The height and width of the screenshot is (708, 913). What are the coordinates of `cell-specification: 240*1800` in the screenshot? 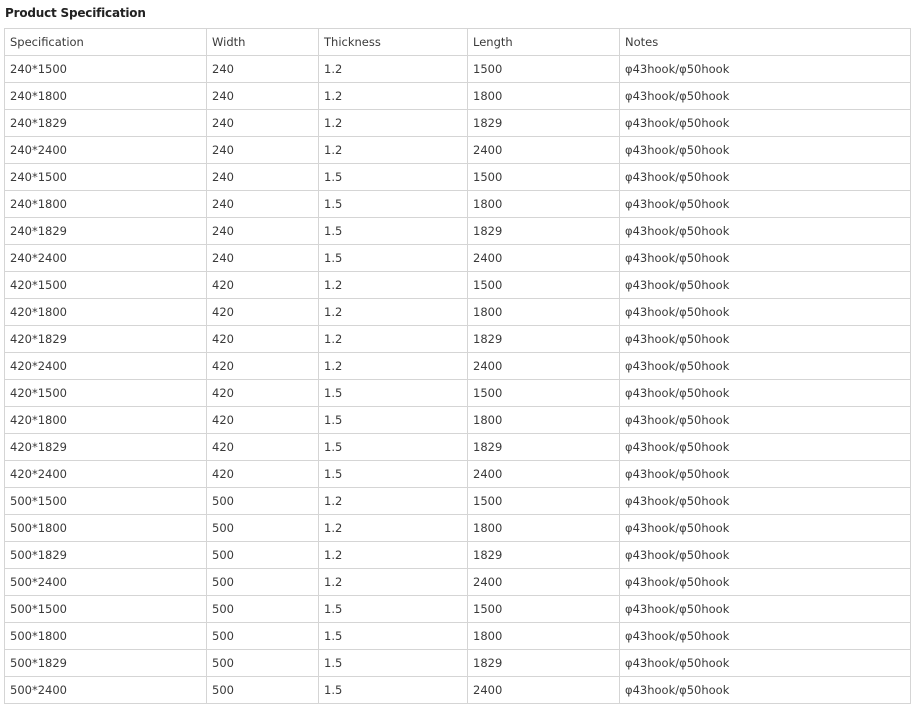 It's located at (105, 96).